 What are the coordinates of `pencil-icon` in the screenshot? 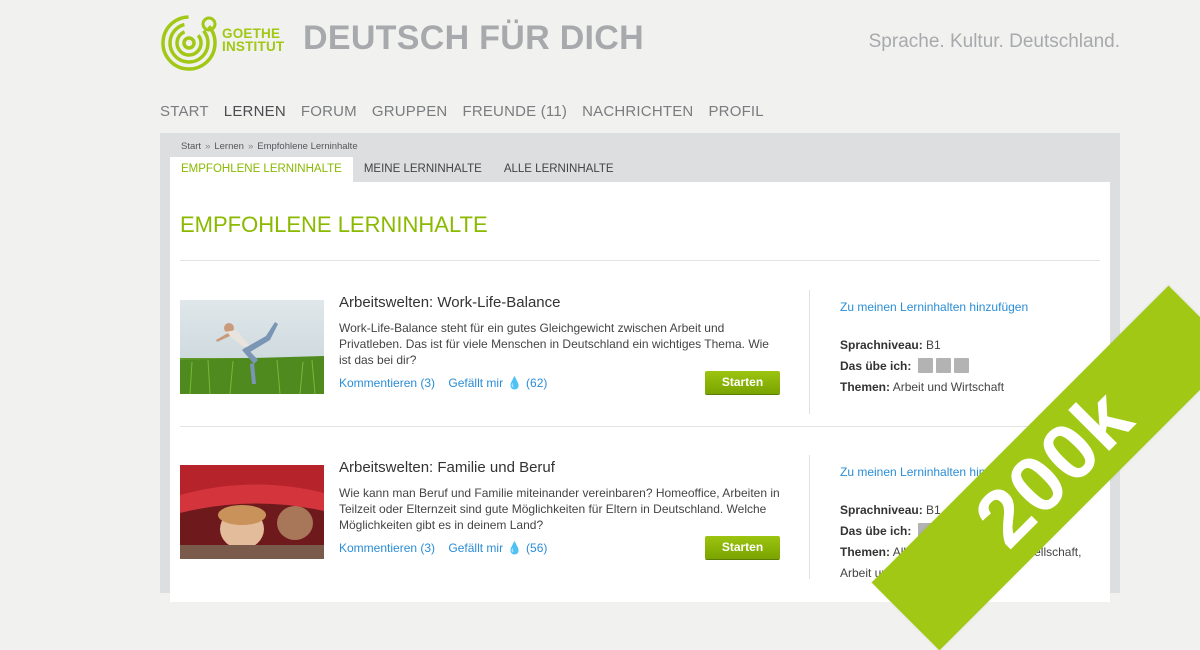 It's located at (925, 366).